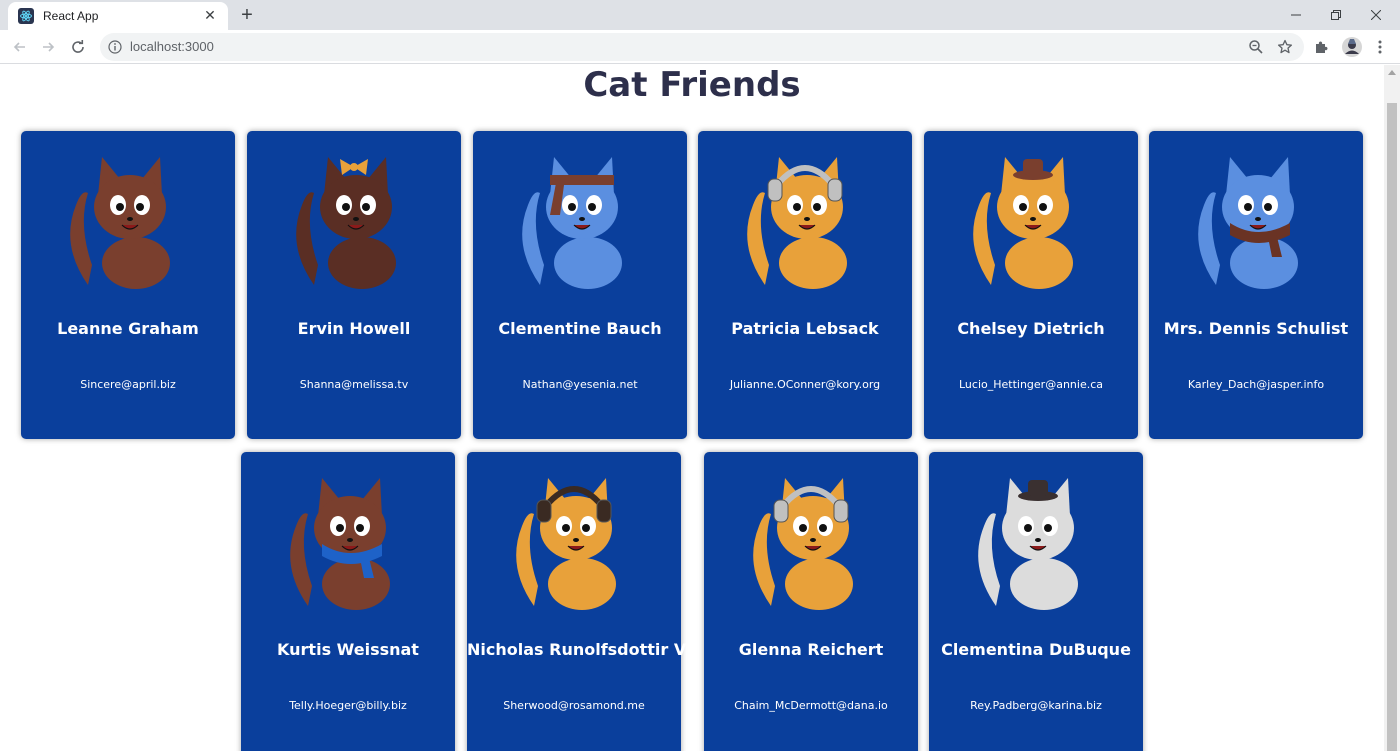  I want to click on address-bar: localhost:3000, so click(702, 47).